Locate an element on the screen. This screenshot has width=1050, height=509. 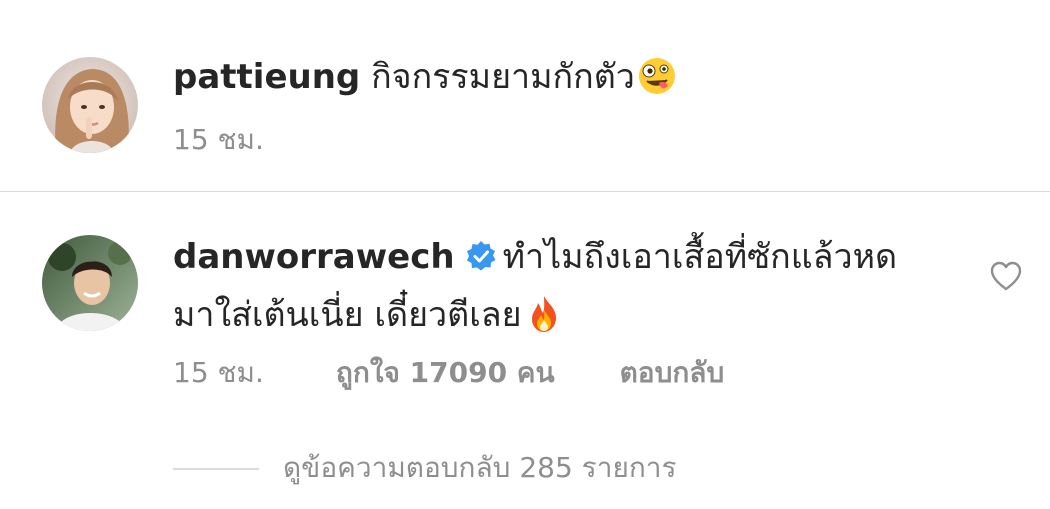
post-caption-text: กิจกรรมยามกักตัว is located at coordinates (503, 77).